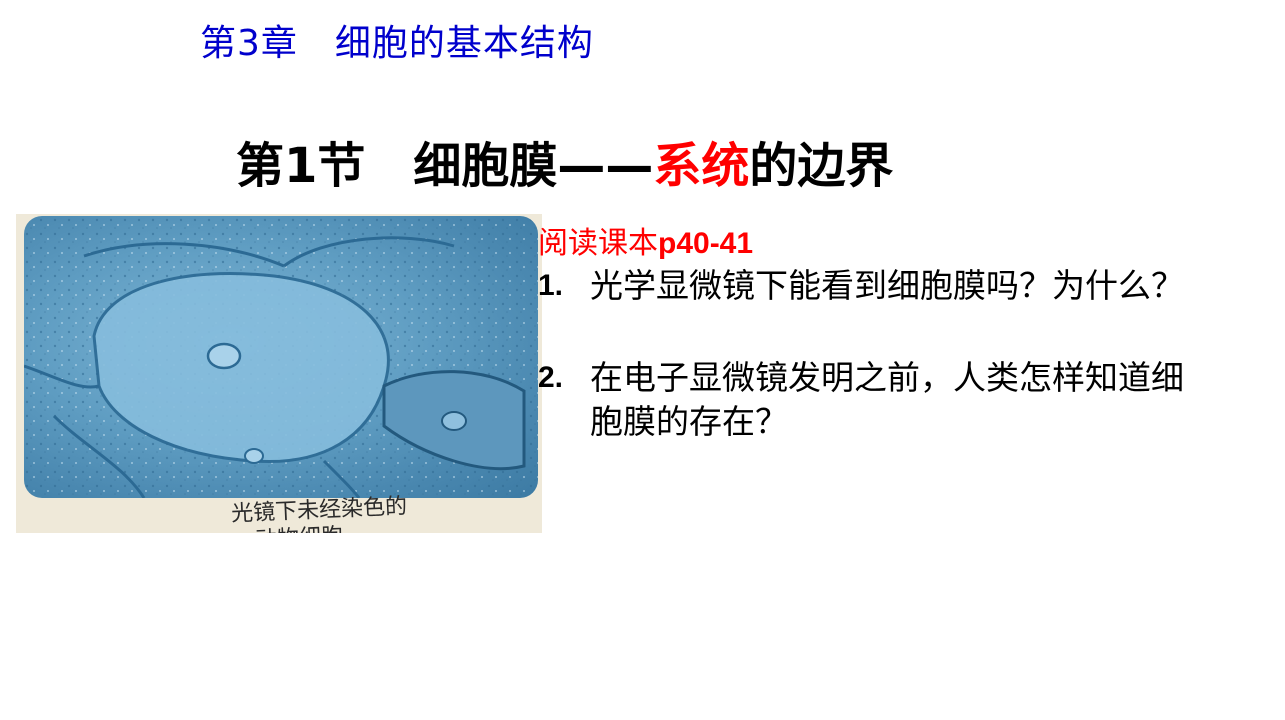 The height and width of the screenshot is (720, 1285). I want to click on reading-instruction: 阅读课本p40-41, so click(645, 240).